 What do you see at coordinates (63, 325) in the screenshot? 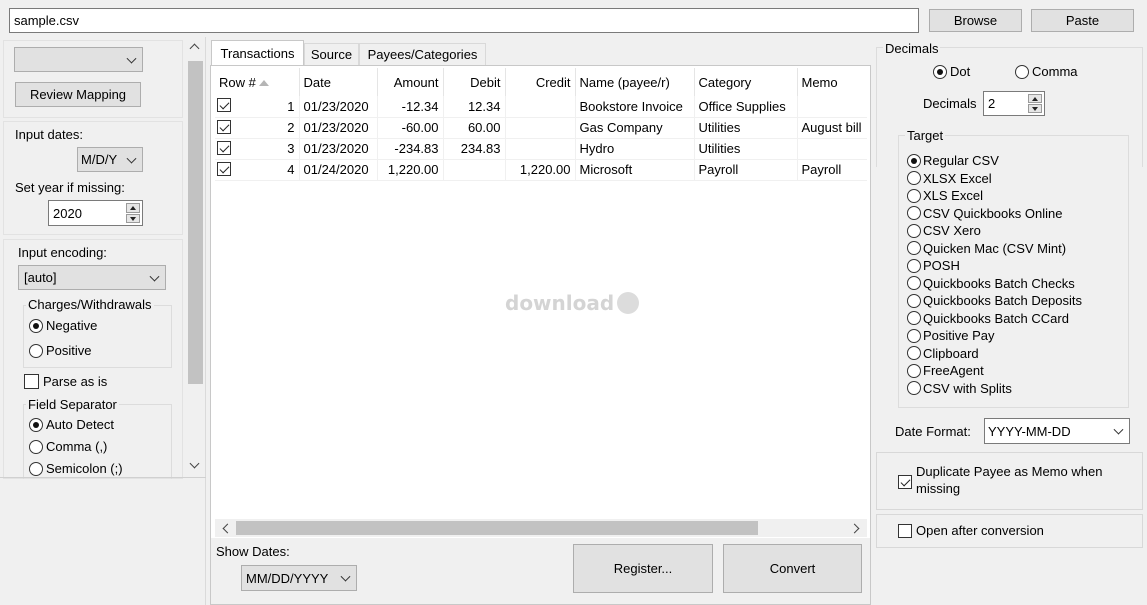
I see `radio-negative: Negative` at bounding box center [63, 325].